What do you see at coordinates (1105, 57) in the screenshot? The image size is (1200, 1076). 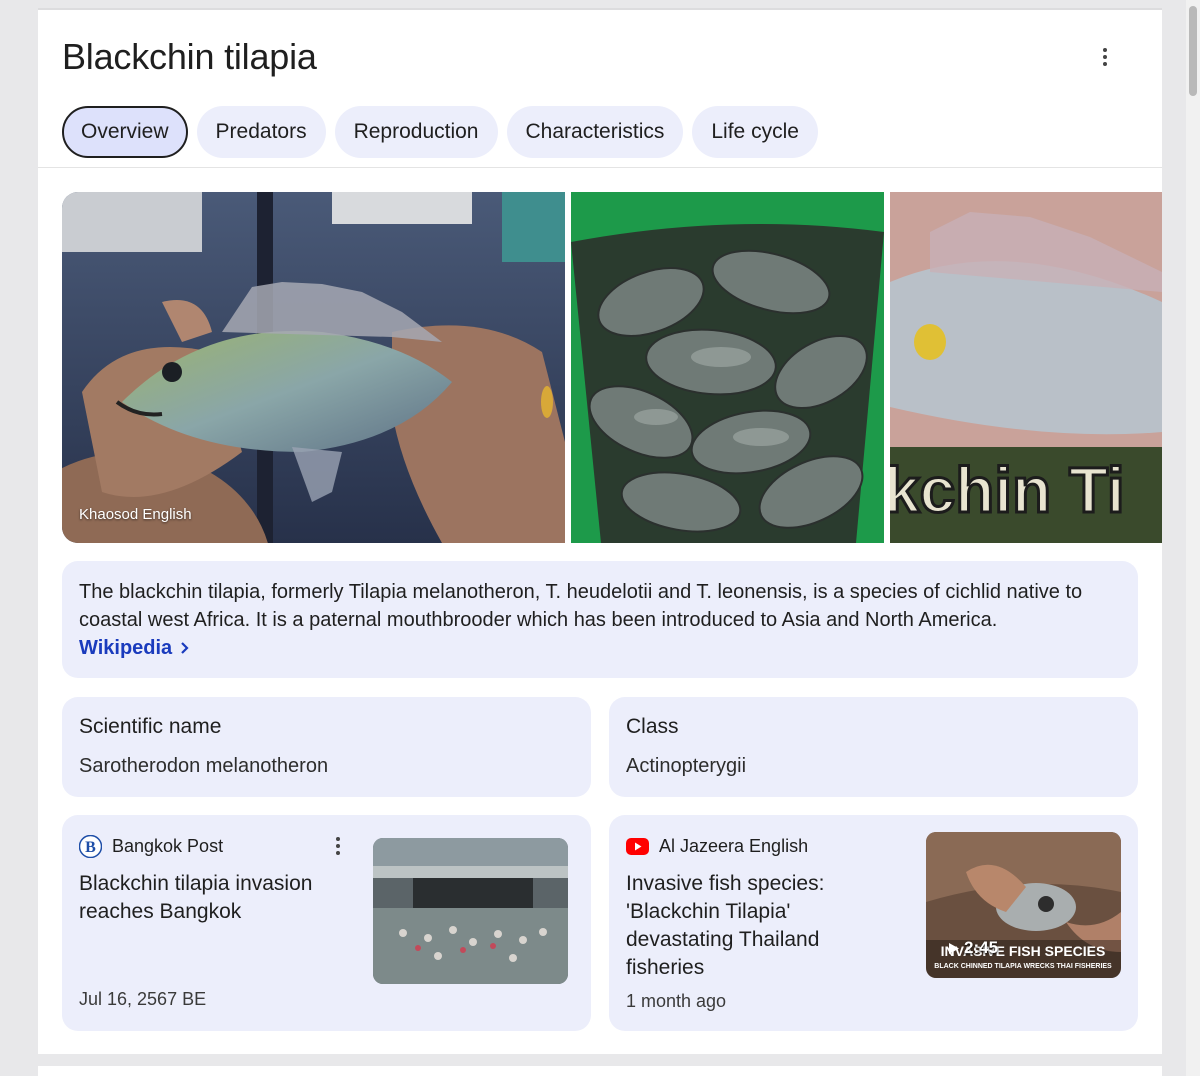 I see `more-options-button` at bounding box center [1105, 57].